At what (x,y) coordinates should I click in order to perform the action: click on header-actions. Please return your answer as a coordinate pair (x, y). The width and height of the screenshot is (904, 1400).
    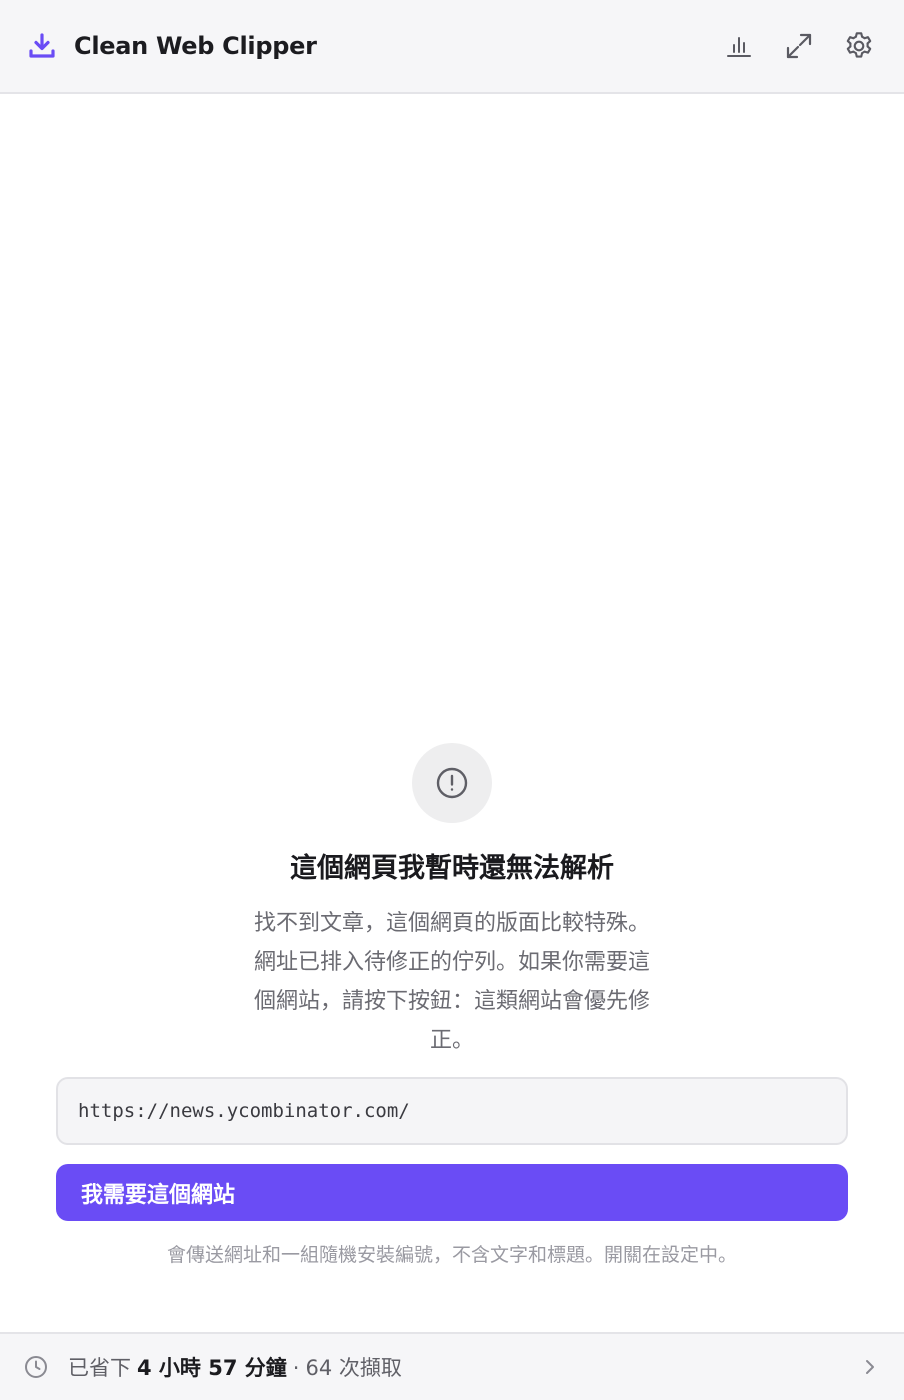
    Looking at the image, I should click on (799, 46).